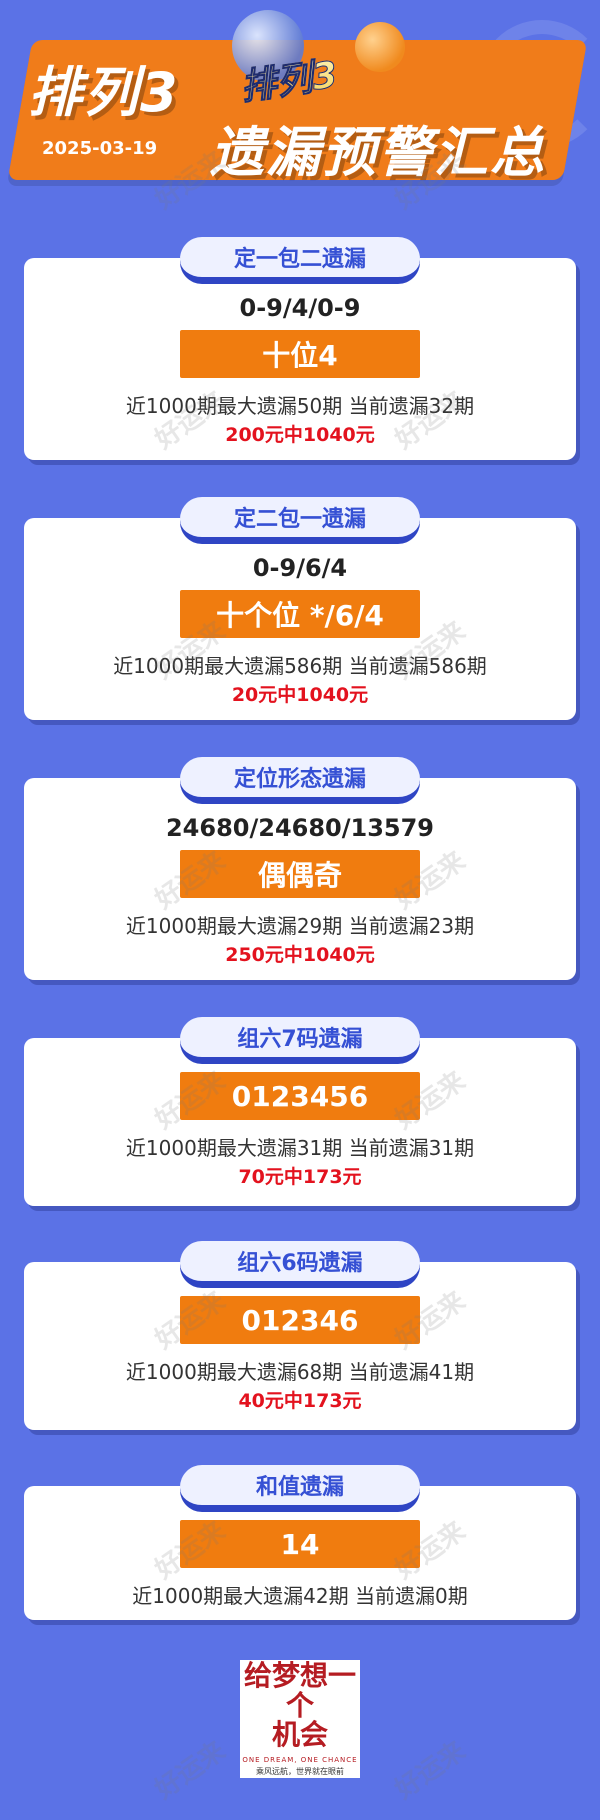  What do you see at coordinates (100, 148) in the screenshot?
I see `date-label: 2025-03-19` at bounding box center [100, 148].